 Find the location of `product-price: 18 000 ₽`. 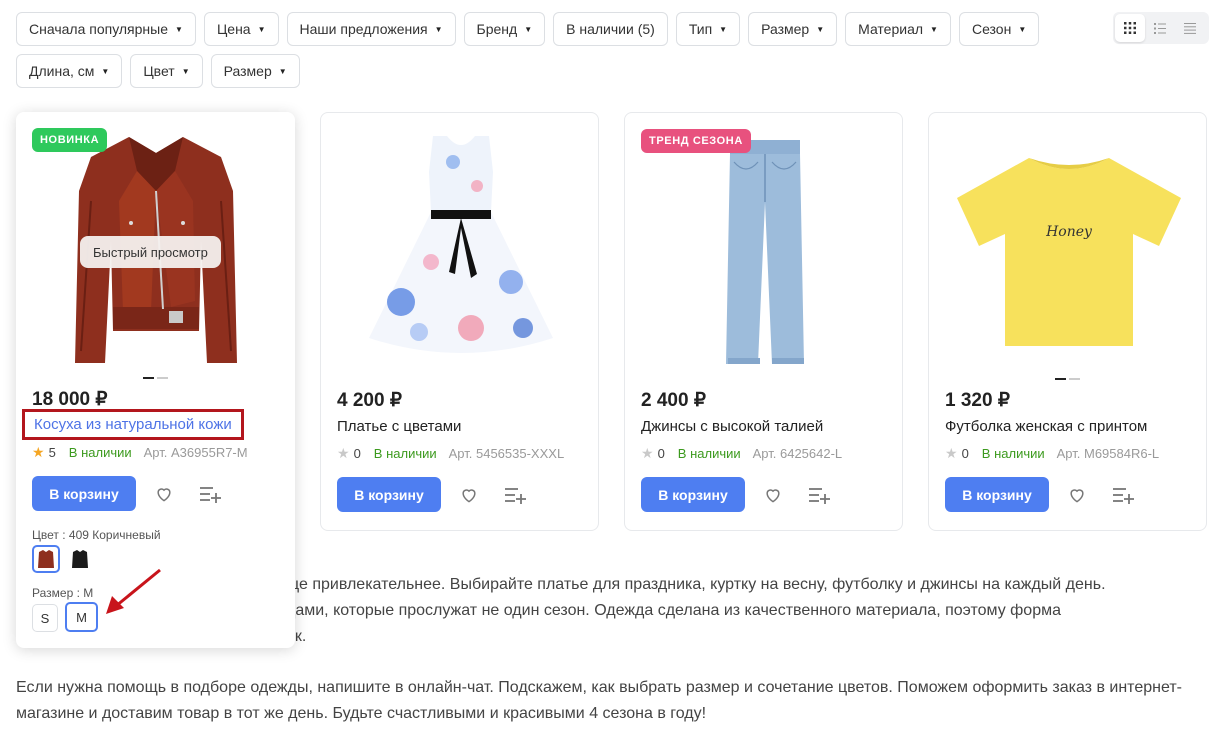

product-price: 18 000 ₽ is located at coordinates (70, 399).